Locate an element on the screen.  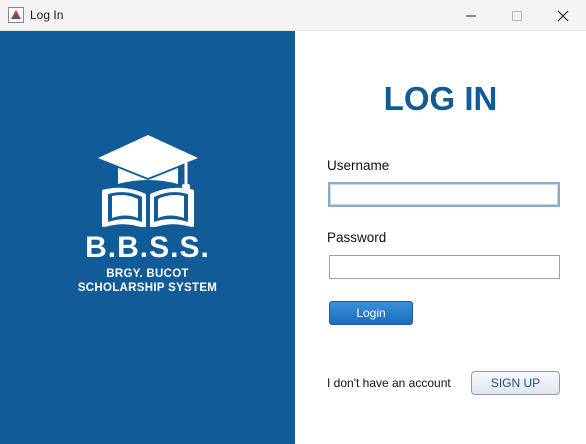
minimize-button is located at coordinates (471, 15).